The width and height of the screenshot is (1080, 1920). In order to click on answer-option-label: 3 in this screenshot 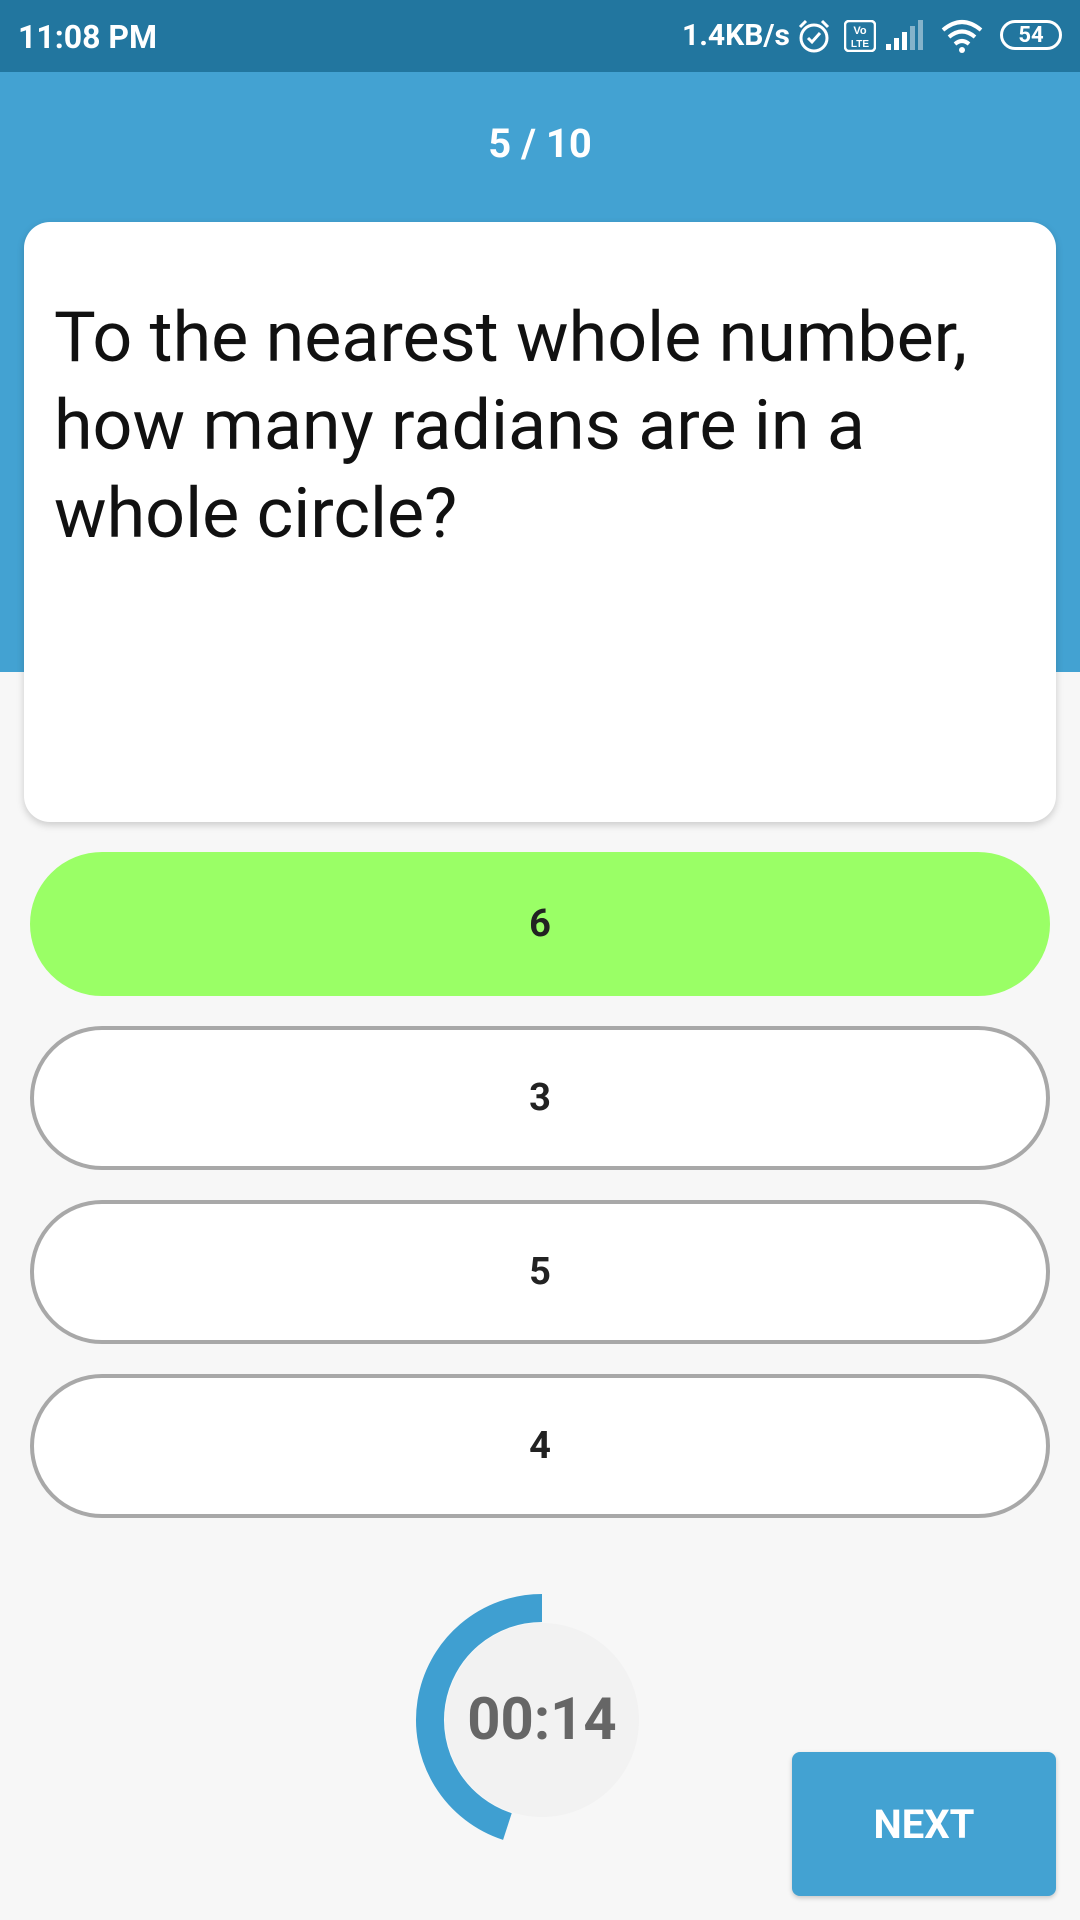, I will do `click(540, 1098)`.